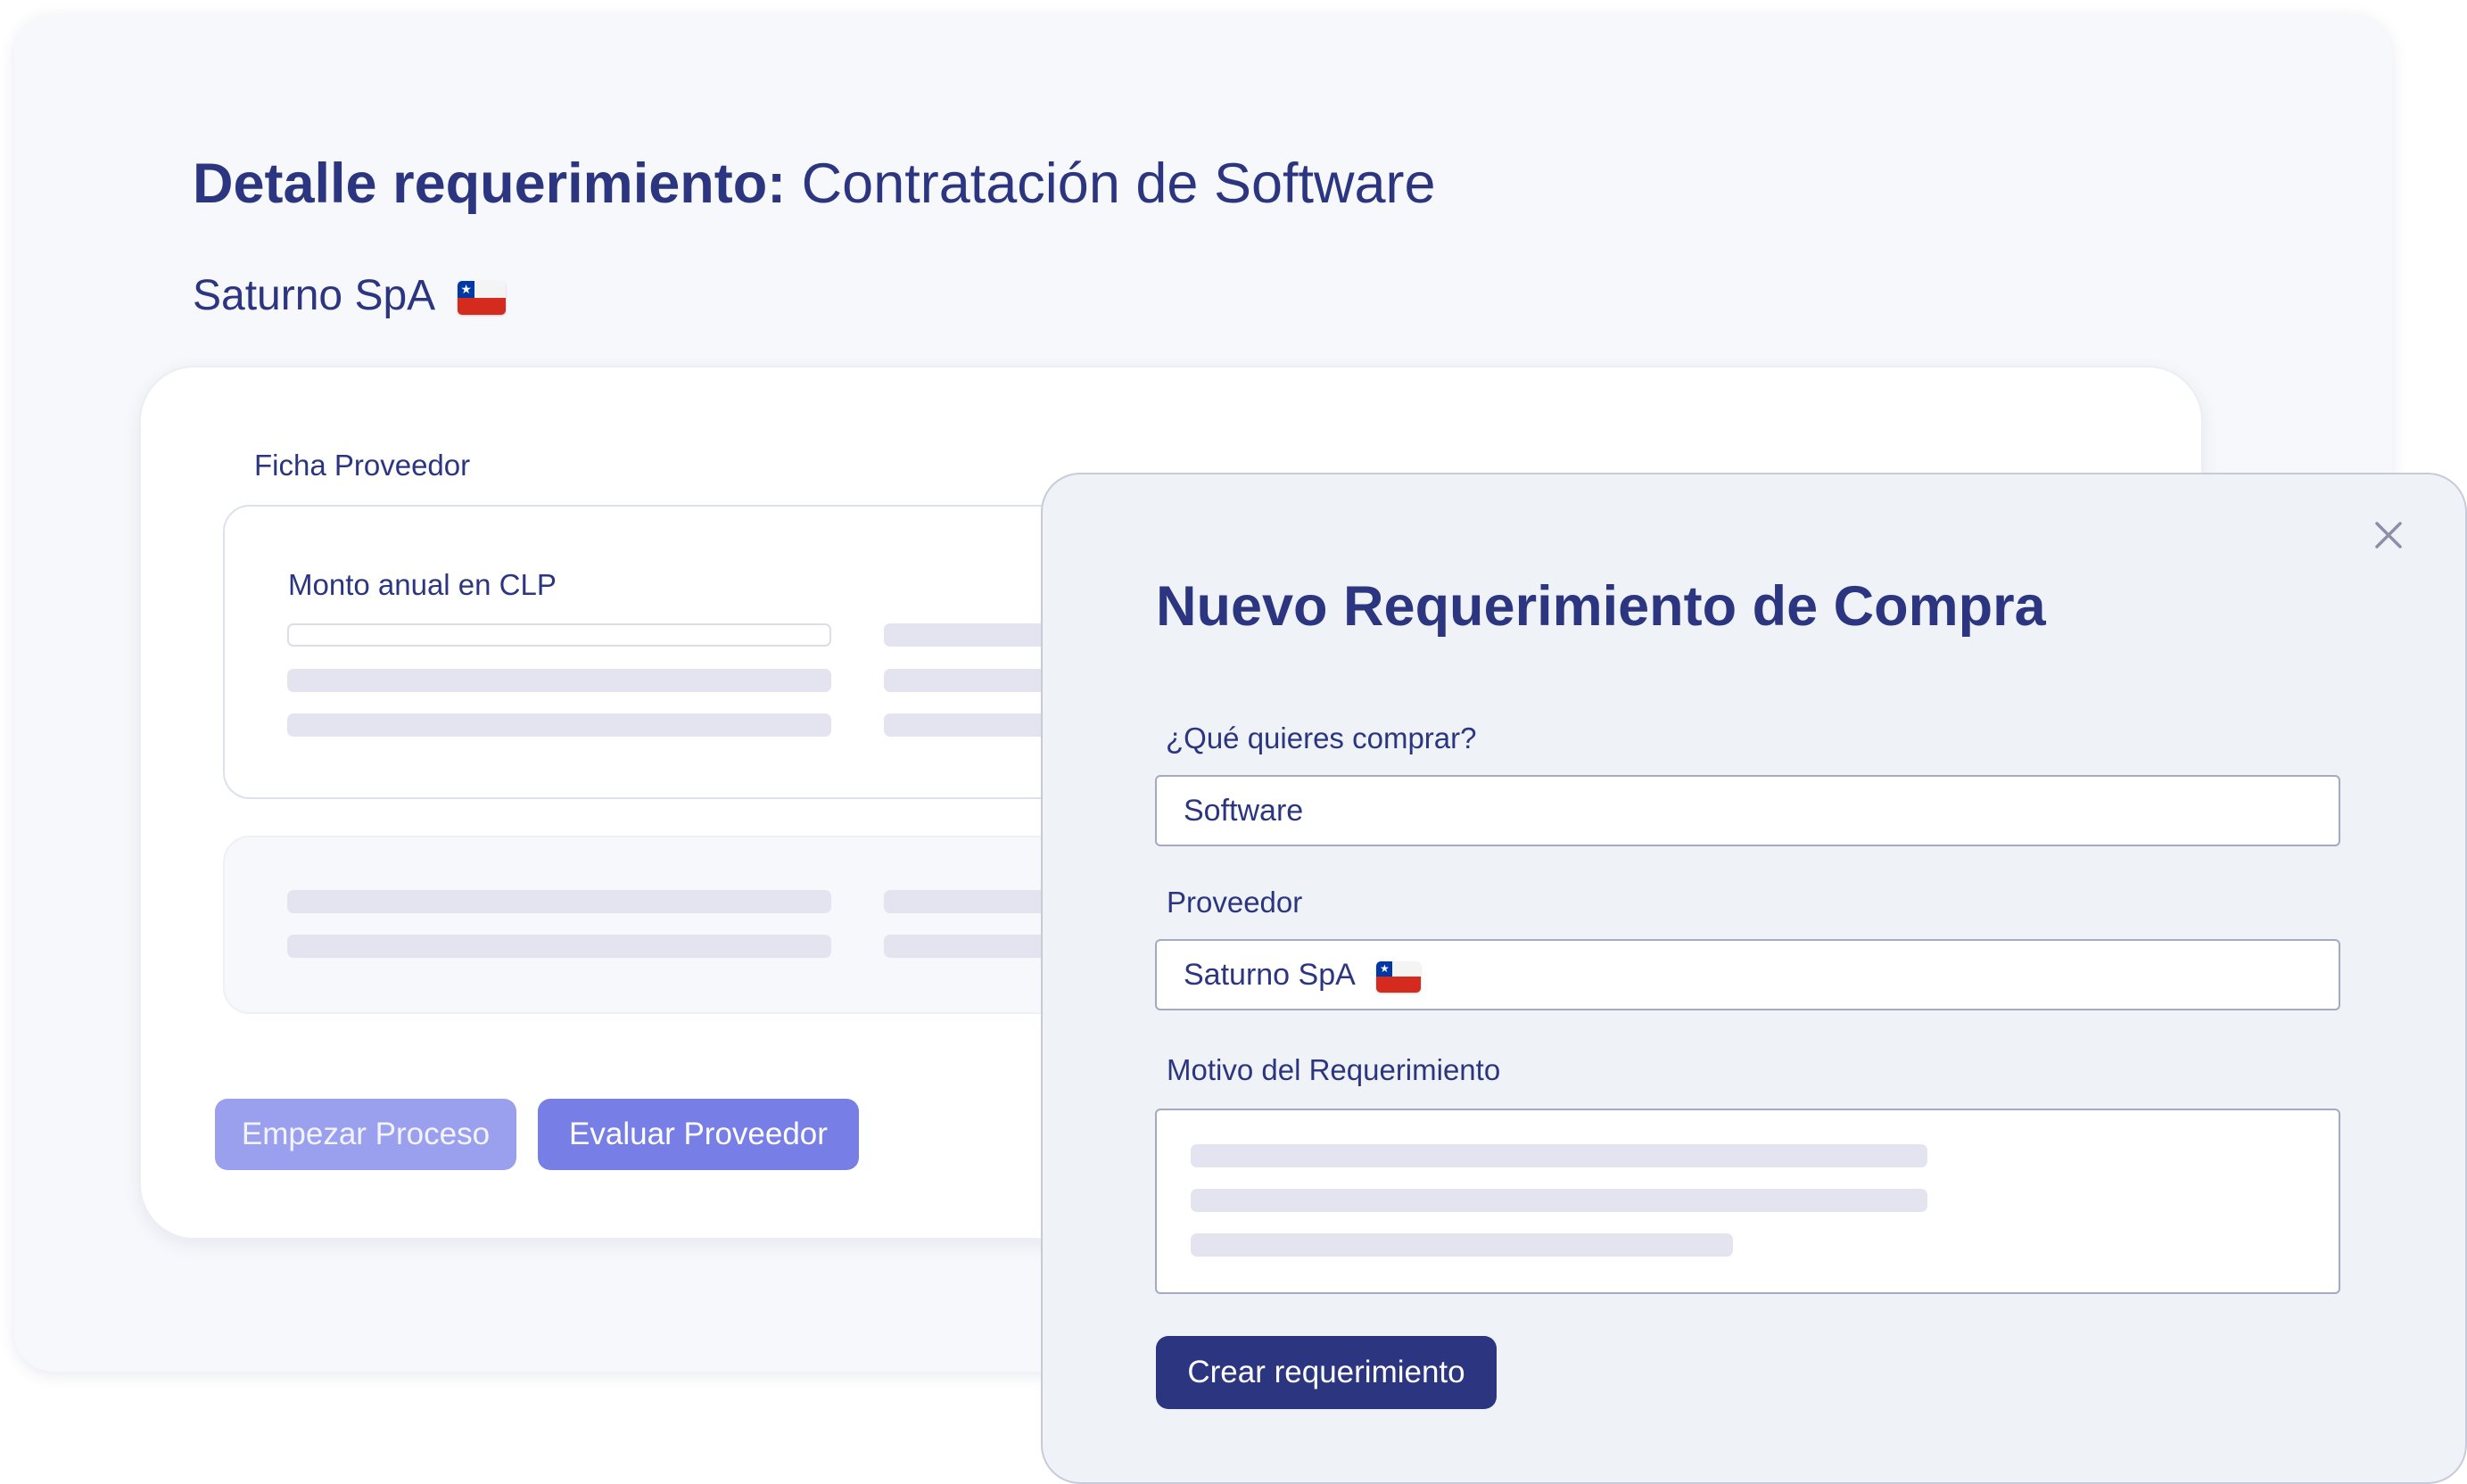 The image size is (2467, 1484). I want to click on supplier-value: Saturno SpA ★, so click(1303, 975).